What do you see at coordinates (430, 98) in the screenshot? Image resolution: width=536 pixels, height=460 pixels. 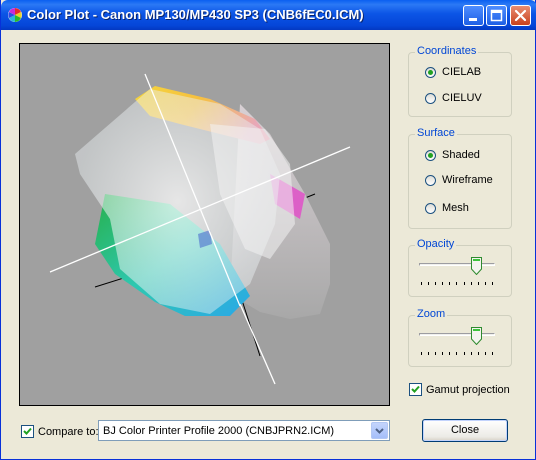 I see `radio-cieluv-indicator` at bounding box center [430, 98].